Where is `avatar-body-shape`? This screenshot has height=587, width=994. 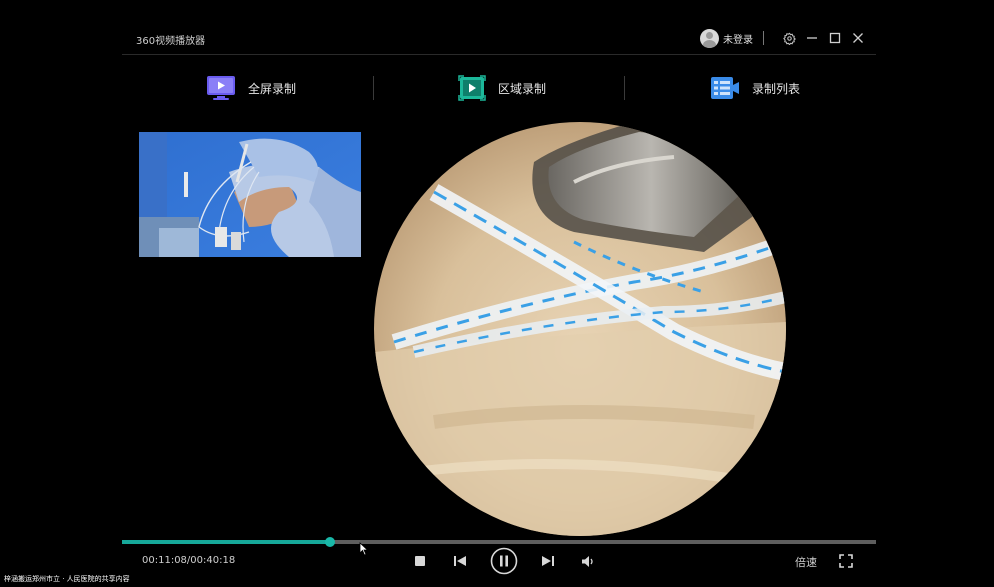 avatar-body-shape is located at coordinates (709, 43).